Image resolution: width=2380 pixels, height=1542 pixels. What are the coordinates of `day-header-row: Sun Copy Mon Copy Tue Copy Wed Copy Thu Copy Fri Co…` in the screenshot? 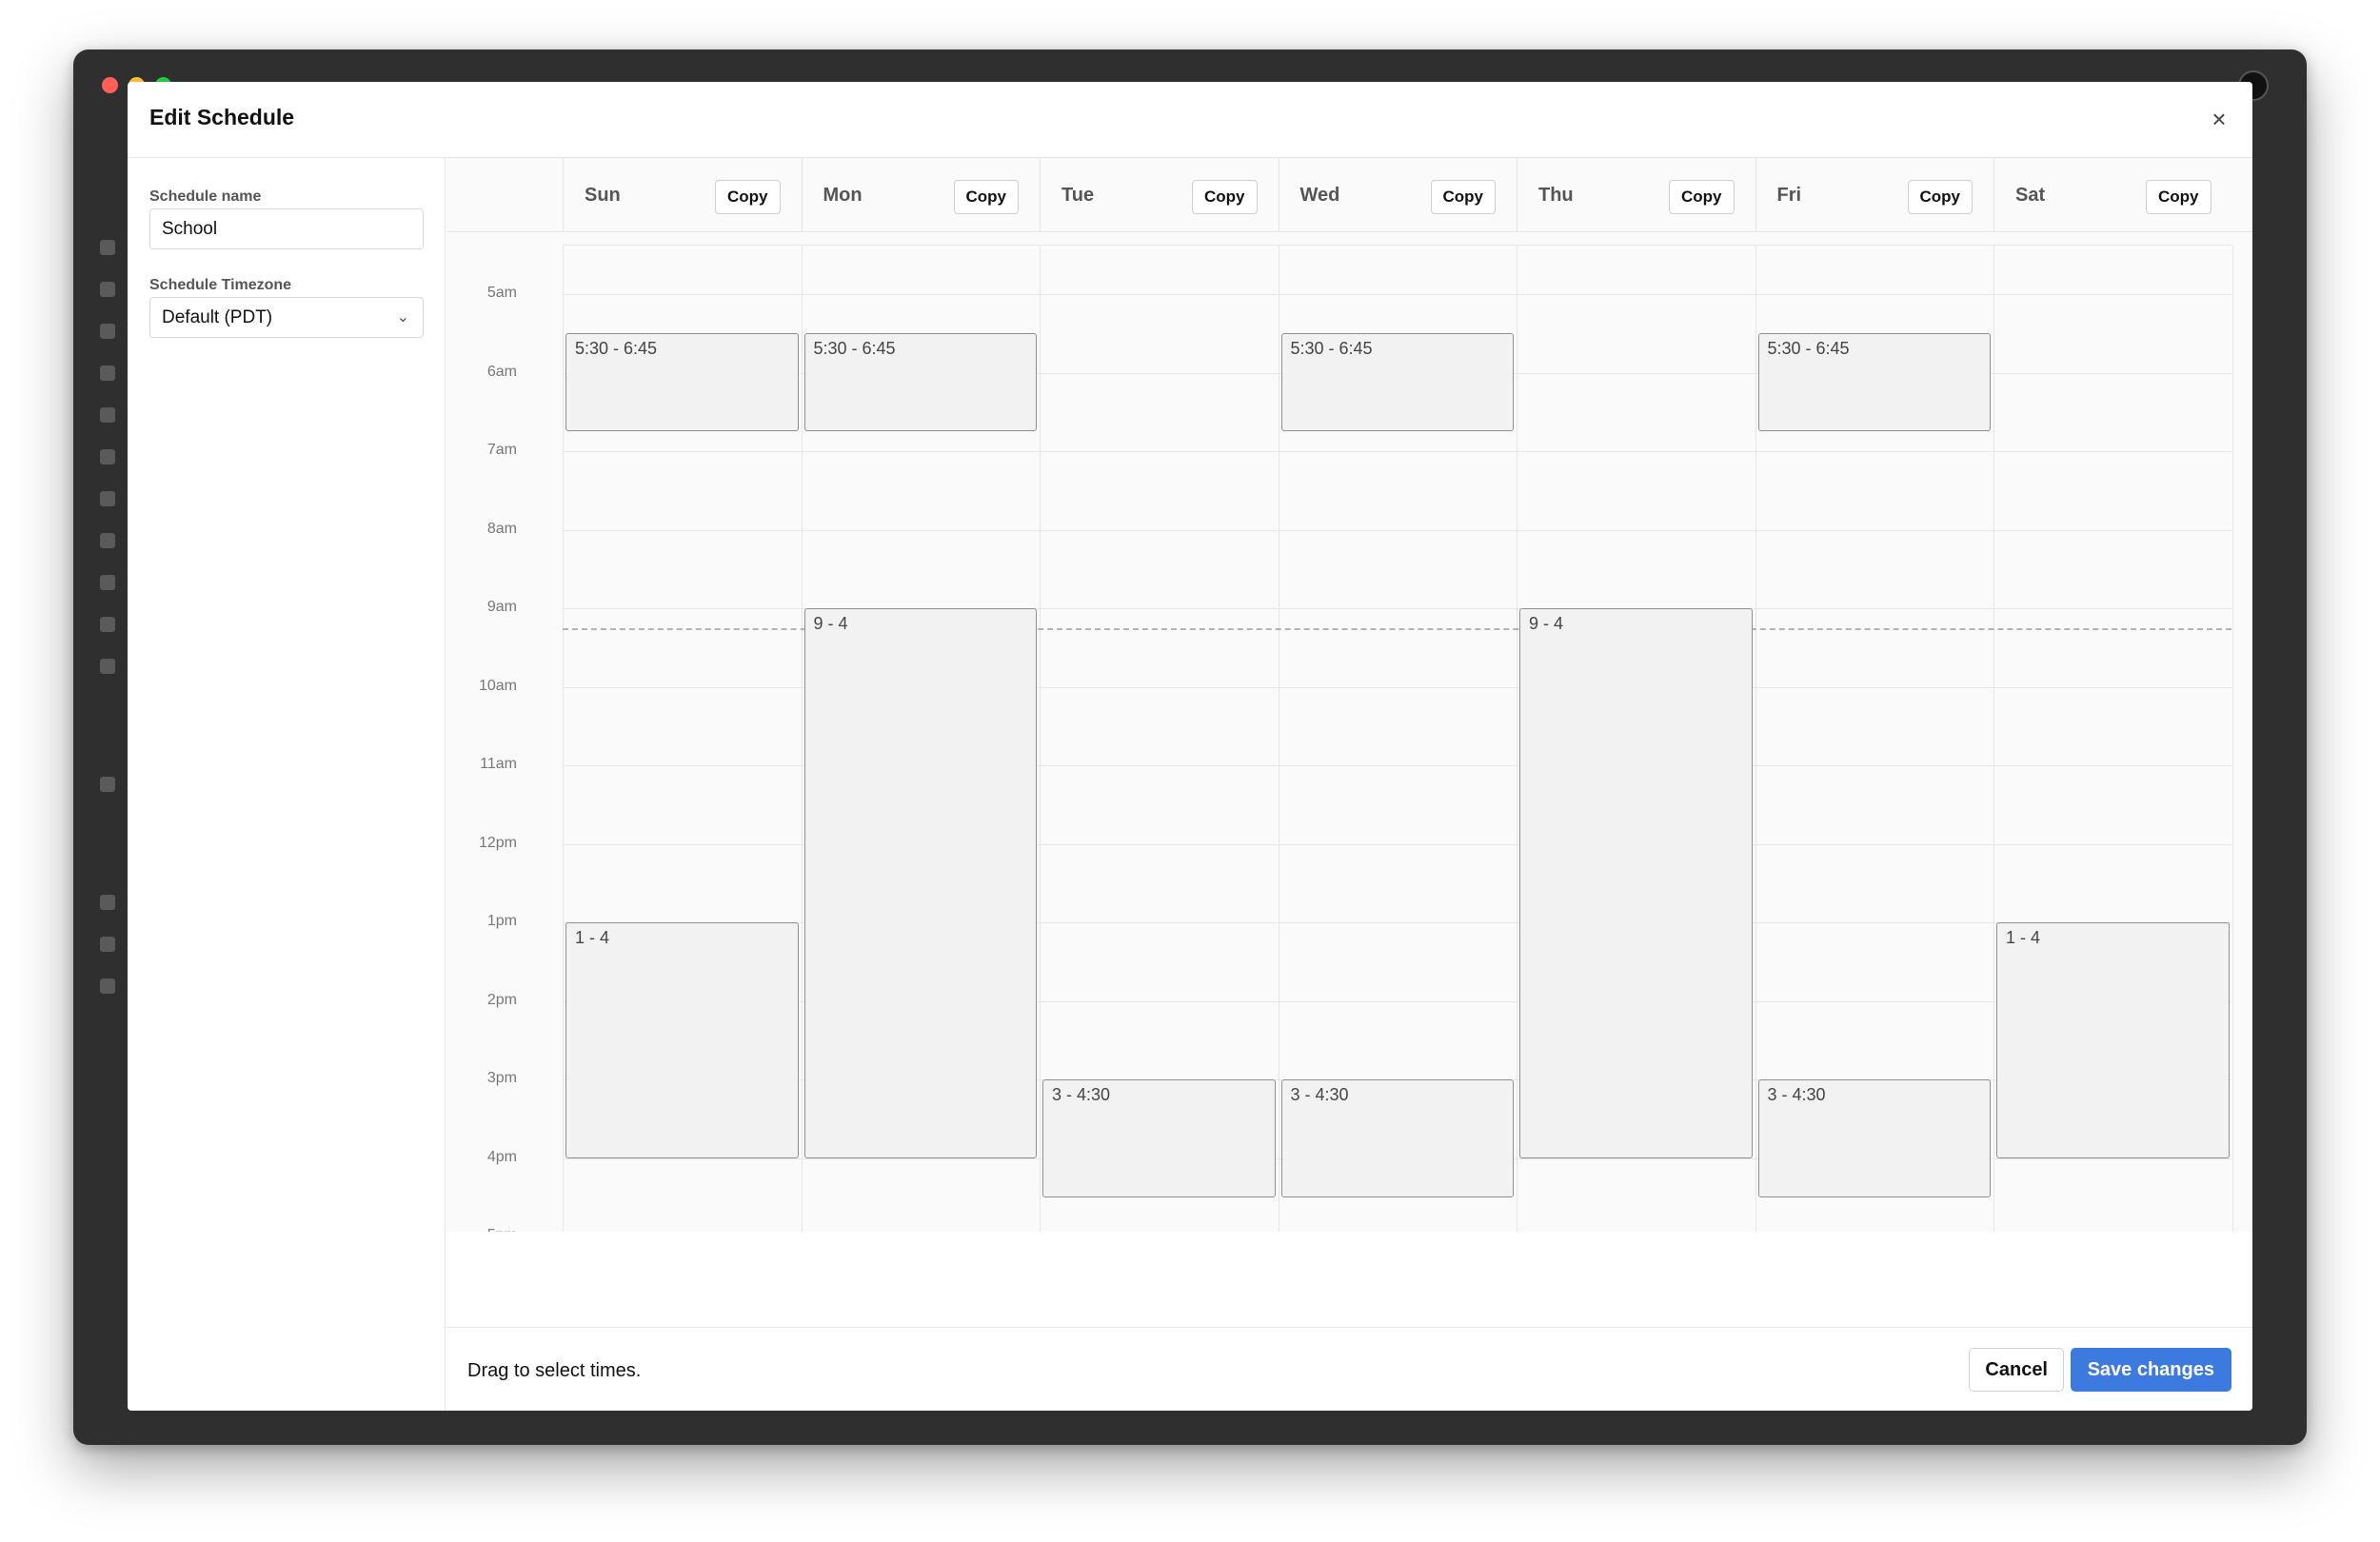 It's located at (1349, 195).